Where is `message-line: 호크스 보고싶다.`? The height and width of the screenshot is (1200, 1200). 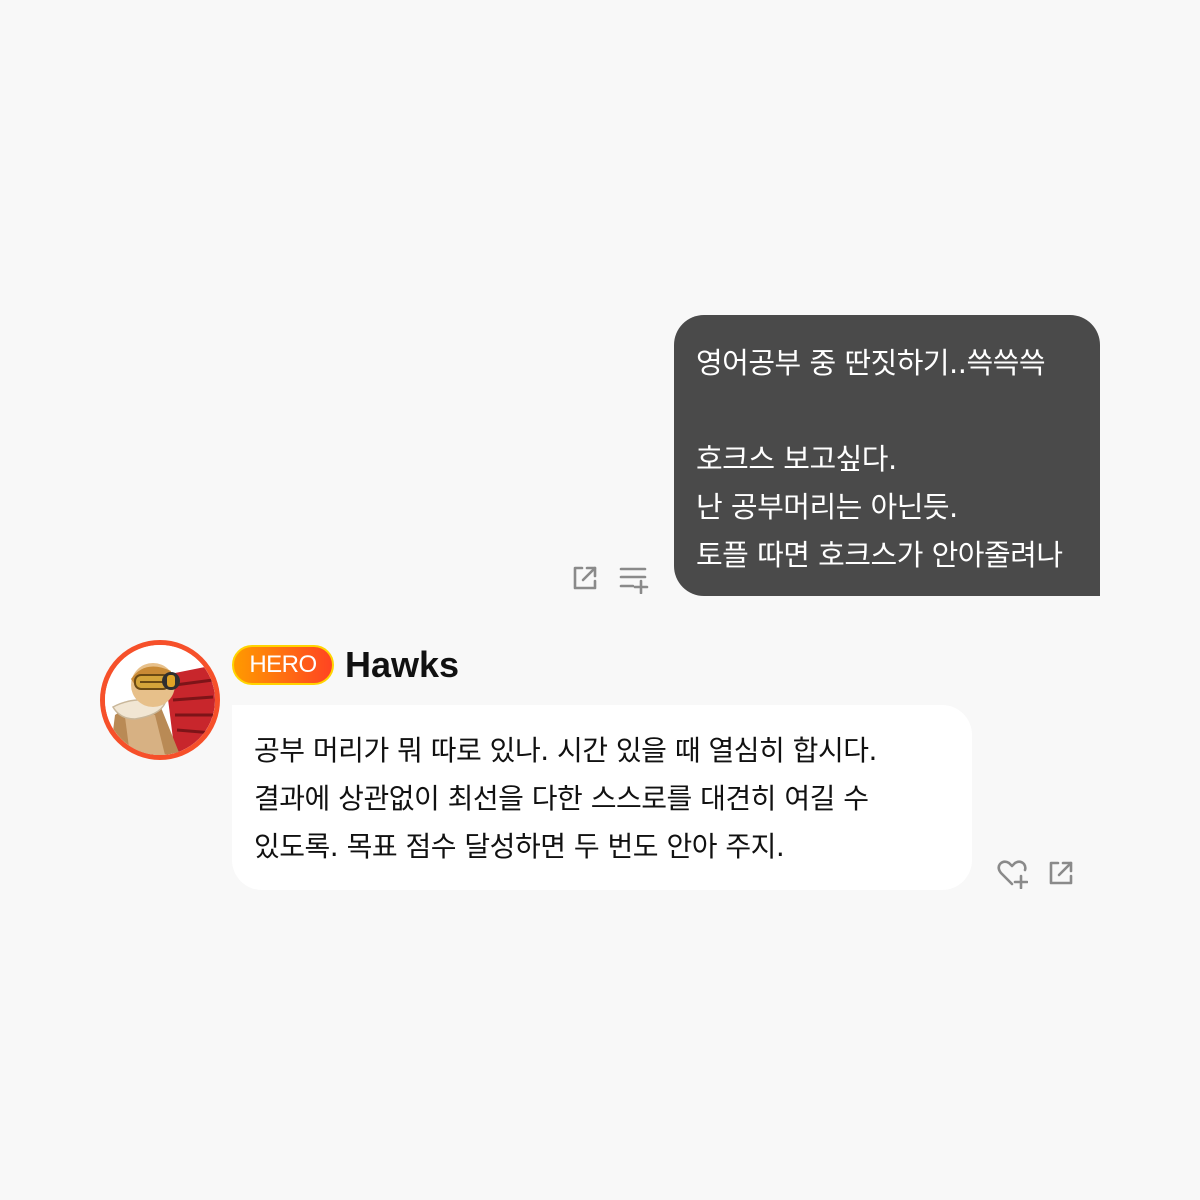
message-line: 호크스 보고싶다. is located at coordinates (796, 459).